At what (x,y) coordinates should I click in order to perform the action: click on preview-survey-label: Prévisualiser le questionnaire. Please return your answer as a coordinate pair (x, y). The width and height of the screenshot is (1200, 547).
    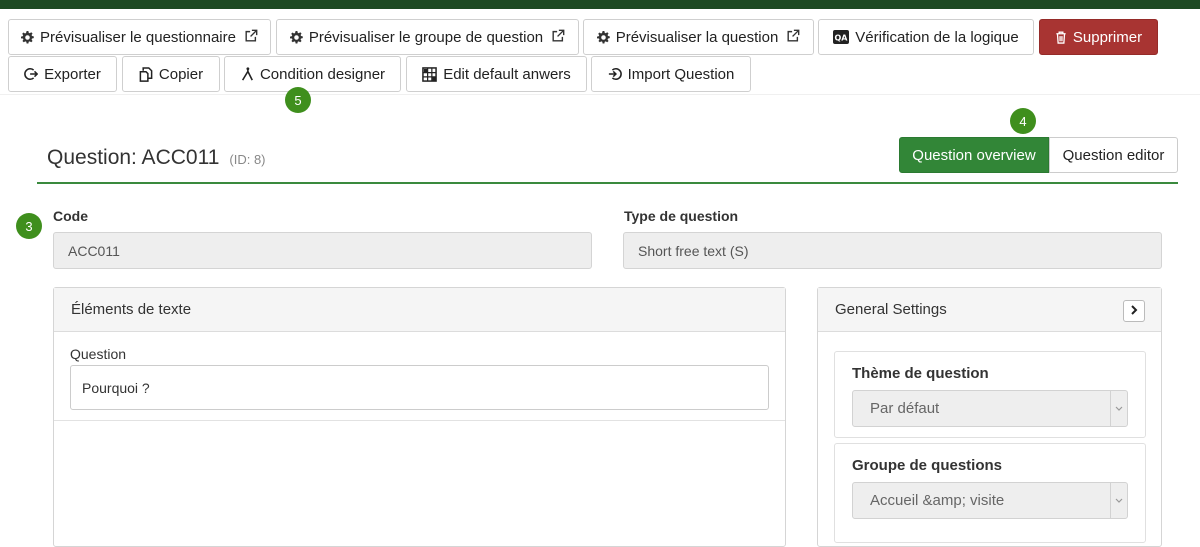
    Looking at the image, I should click on (138, 37).